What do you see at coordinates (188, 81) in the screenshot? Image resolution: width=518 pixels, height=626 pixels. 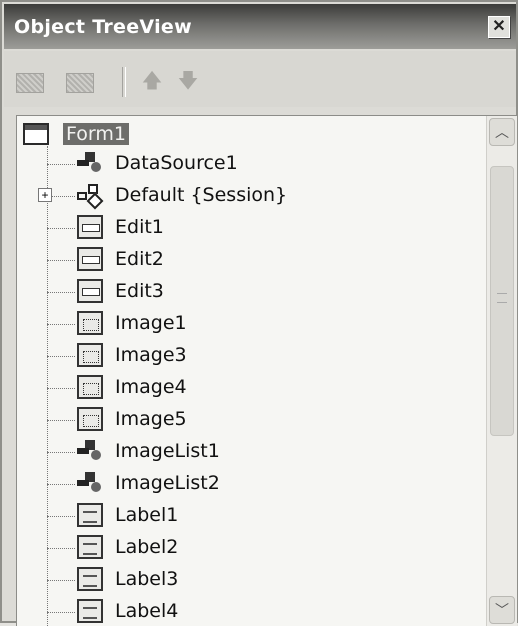 I see `move-down-button: 🡇` at bounding box center [188, 81].